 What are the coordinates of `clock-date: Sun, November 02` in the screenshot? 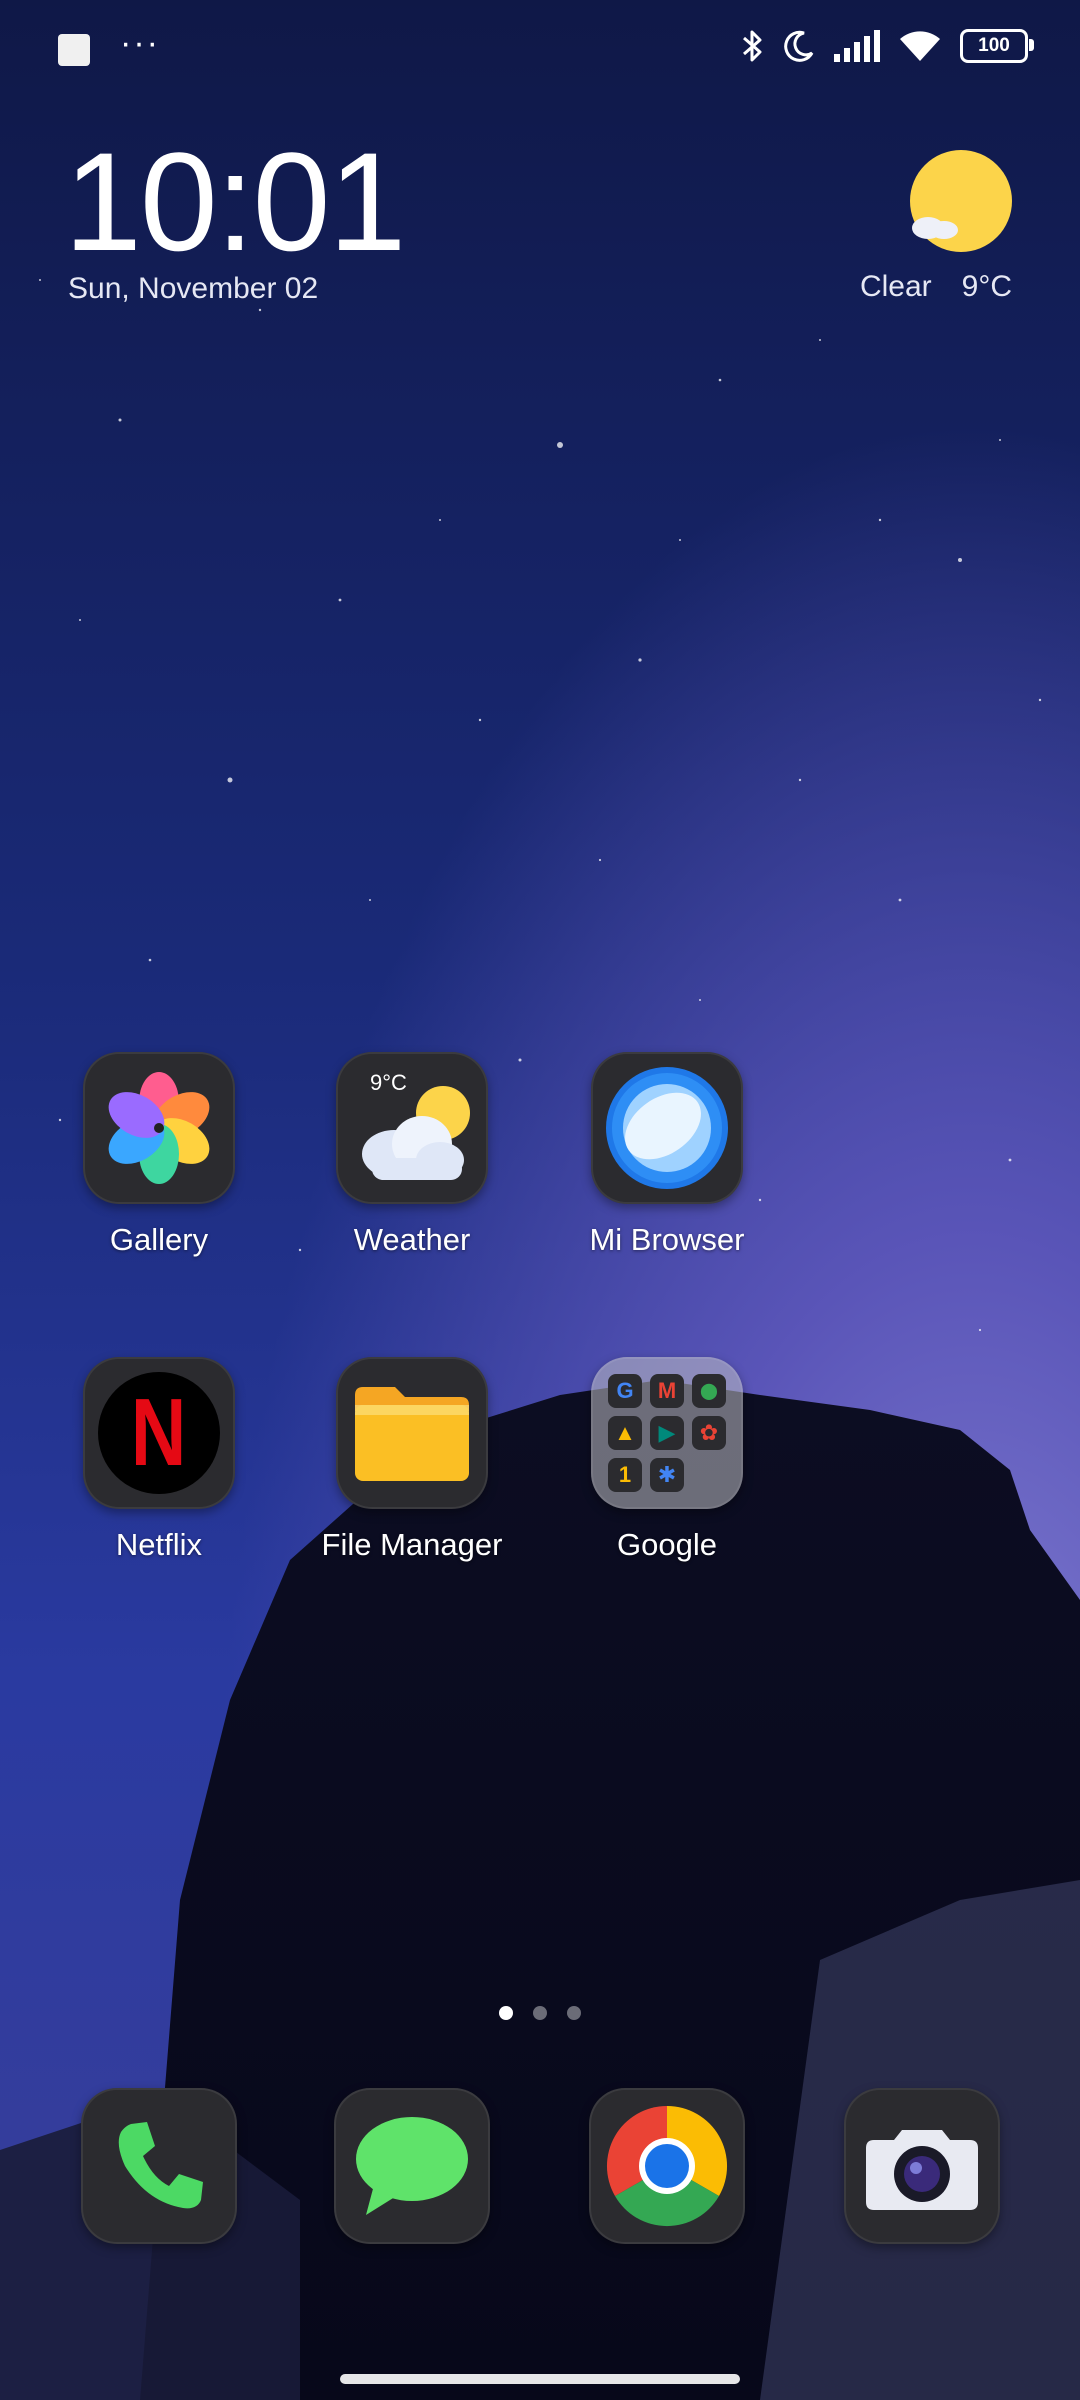 It's located at (193, 289).